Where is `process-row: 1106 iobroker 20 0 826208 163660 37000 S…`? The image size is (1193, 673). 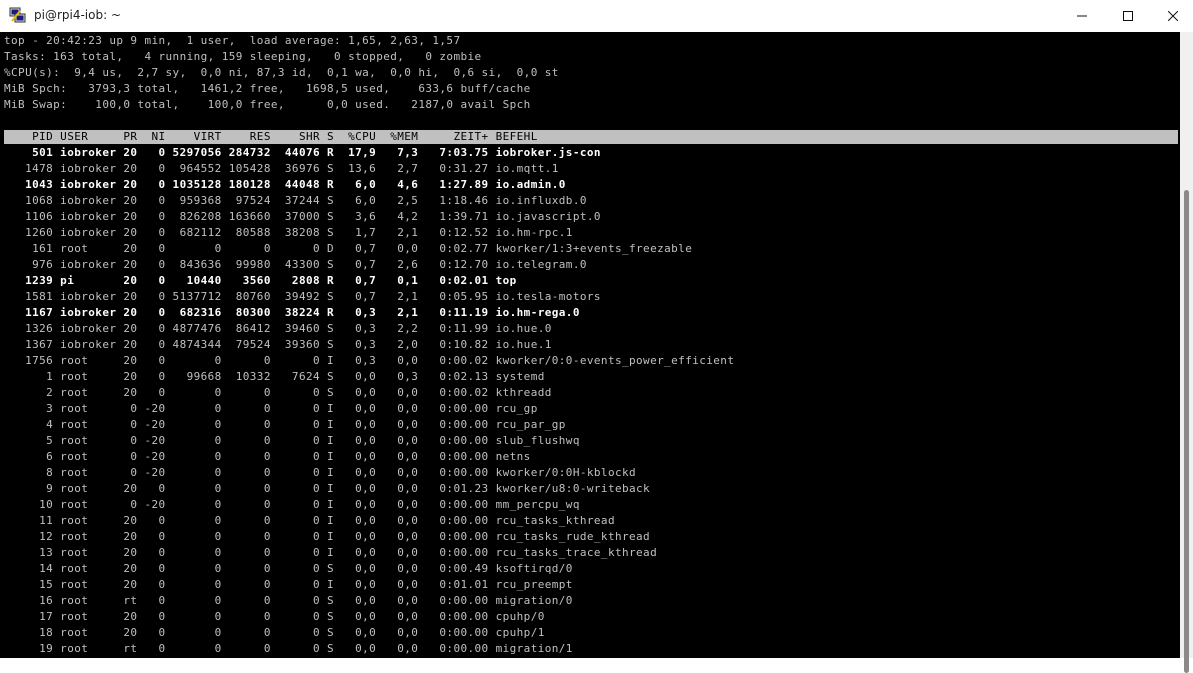
process-row: 1106 iobroker 20 0 826208 163660 37000 S… is located at coordinates (302, 216).